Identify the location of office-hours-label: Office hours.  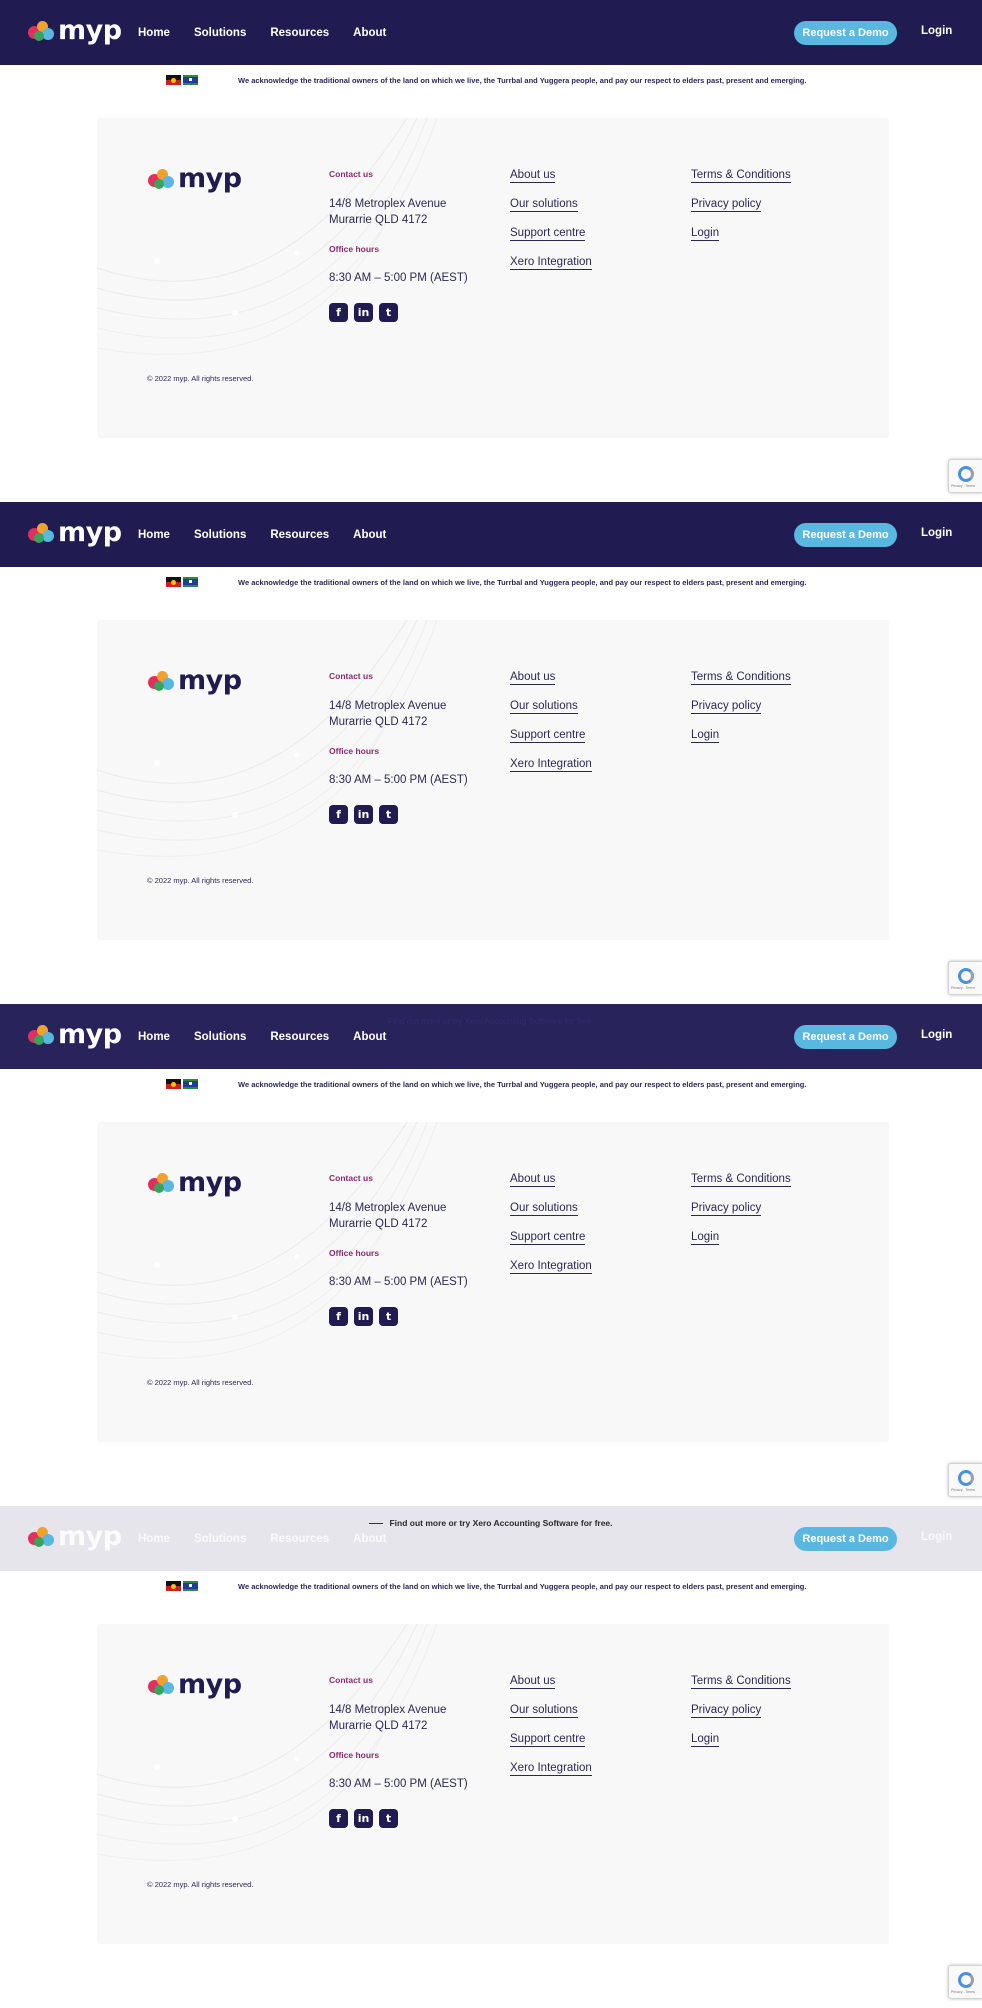
(354, 249).